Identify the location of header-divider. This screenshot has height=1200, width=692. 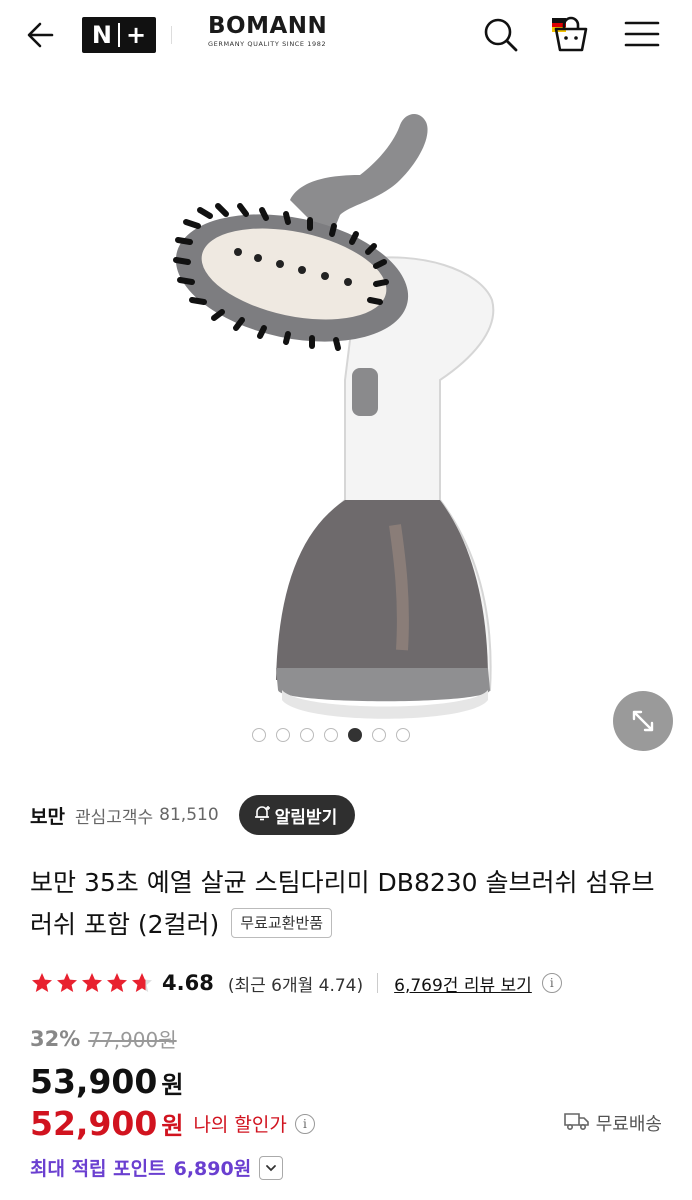
(171, 35).